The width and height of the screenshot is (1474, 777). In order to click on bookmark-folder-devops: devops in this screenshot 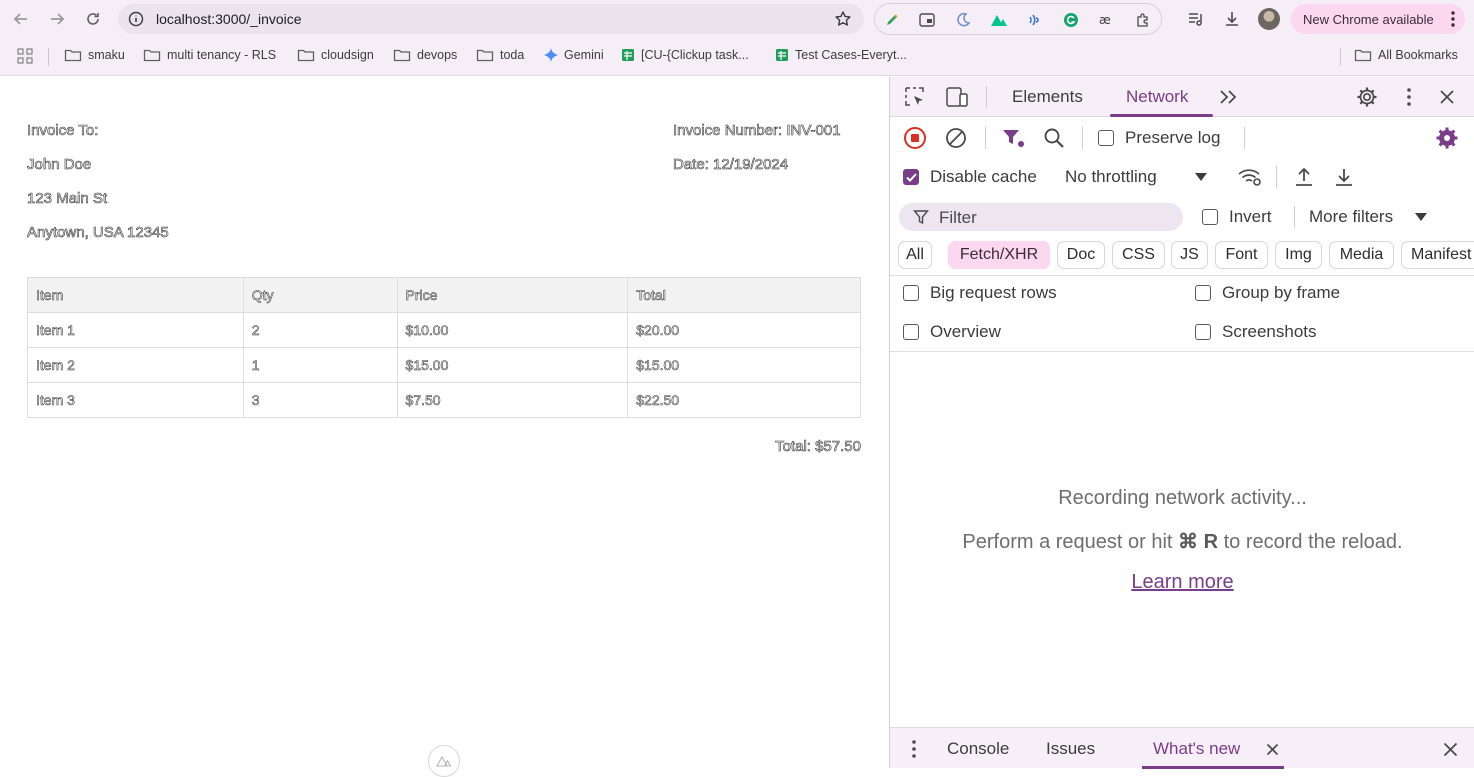, I will do `click(425, 55)`.